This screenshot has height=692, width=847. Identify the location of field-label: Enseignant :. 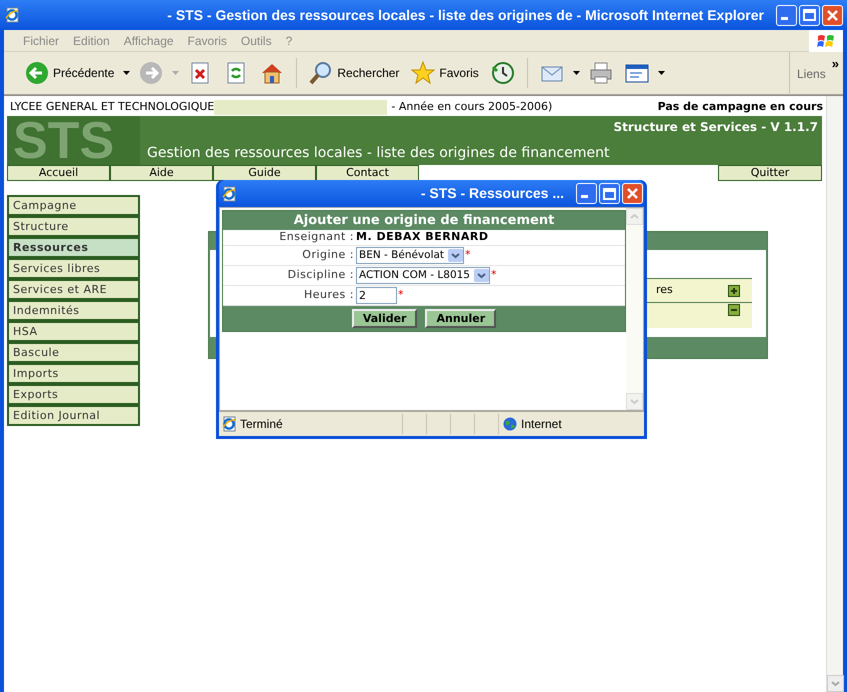
(316, 237).